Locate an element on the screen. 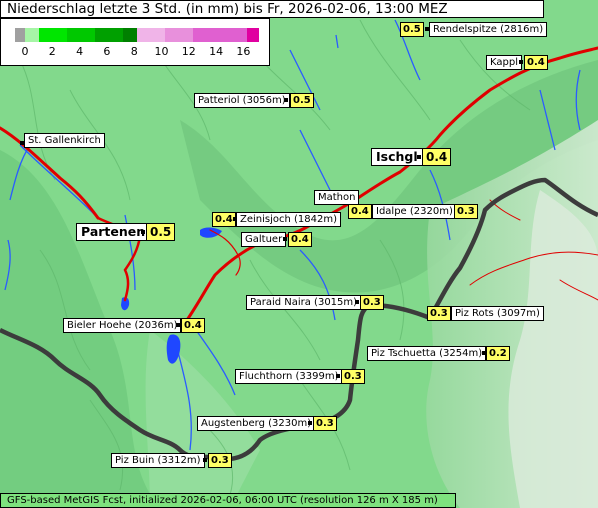 The image size is (598, 508). value-kappl: 0.4 is located at coordinates (536, 62).